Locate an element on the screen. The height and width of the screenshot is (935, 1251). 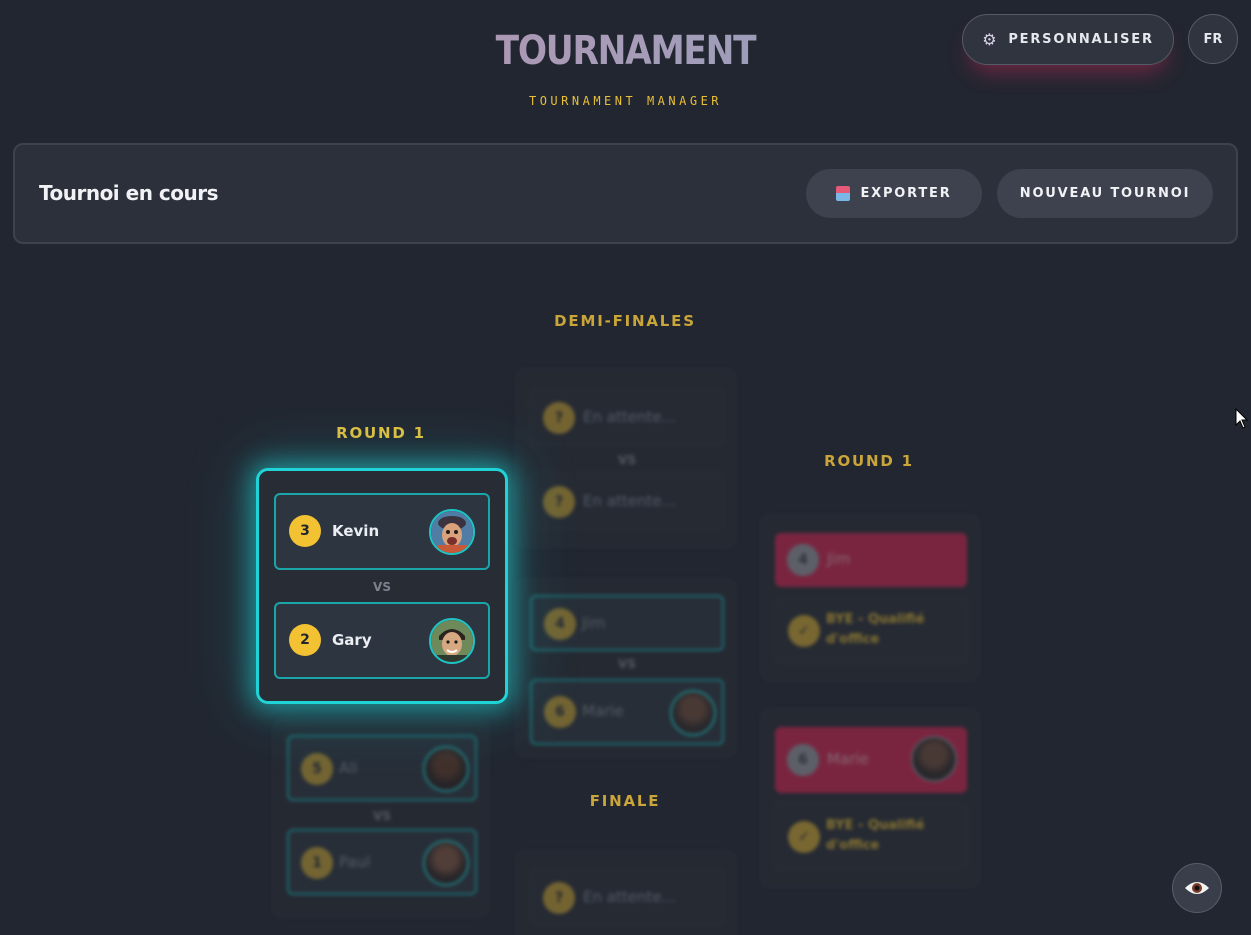
semifinal-bottom-match: 4 Jim VS 6 Marie is located at coordinates (626, 668).